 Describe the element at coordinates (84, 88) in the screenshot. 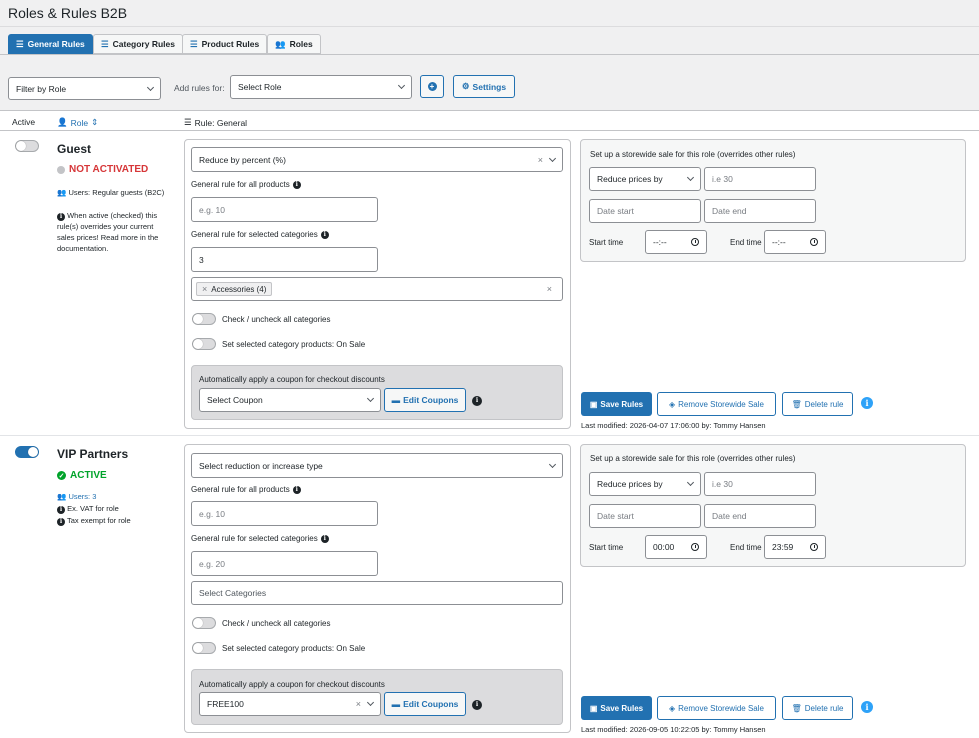

I see `filter-role-select: Filter by Role` at that location.